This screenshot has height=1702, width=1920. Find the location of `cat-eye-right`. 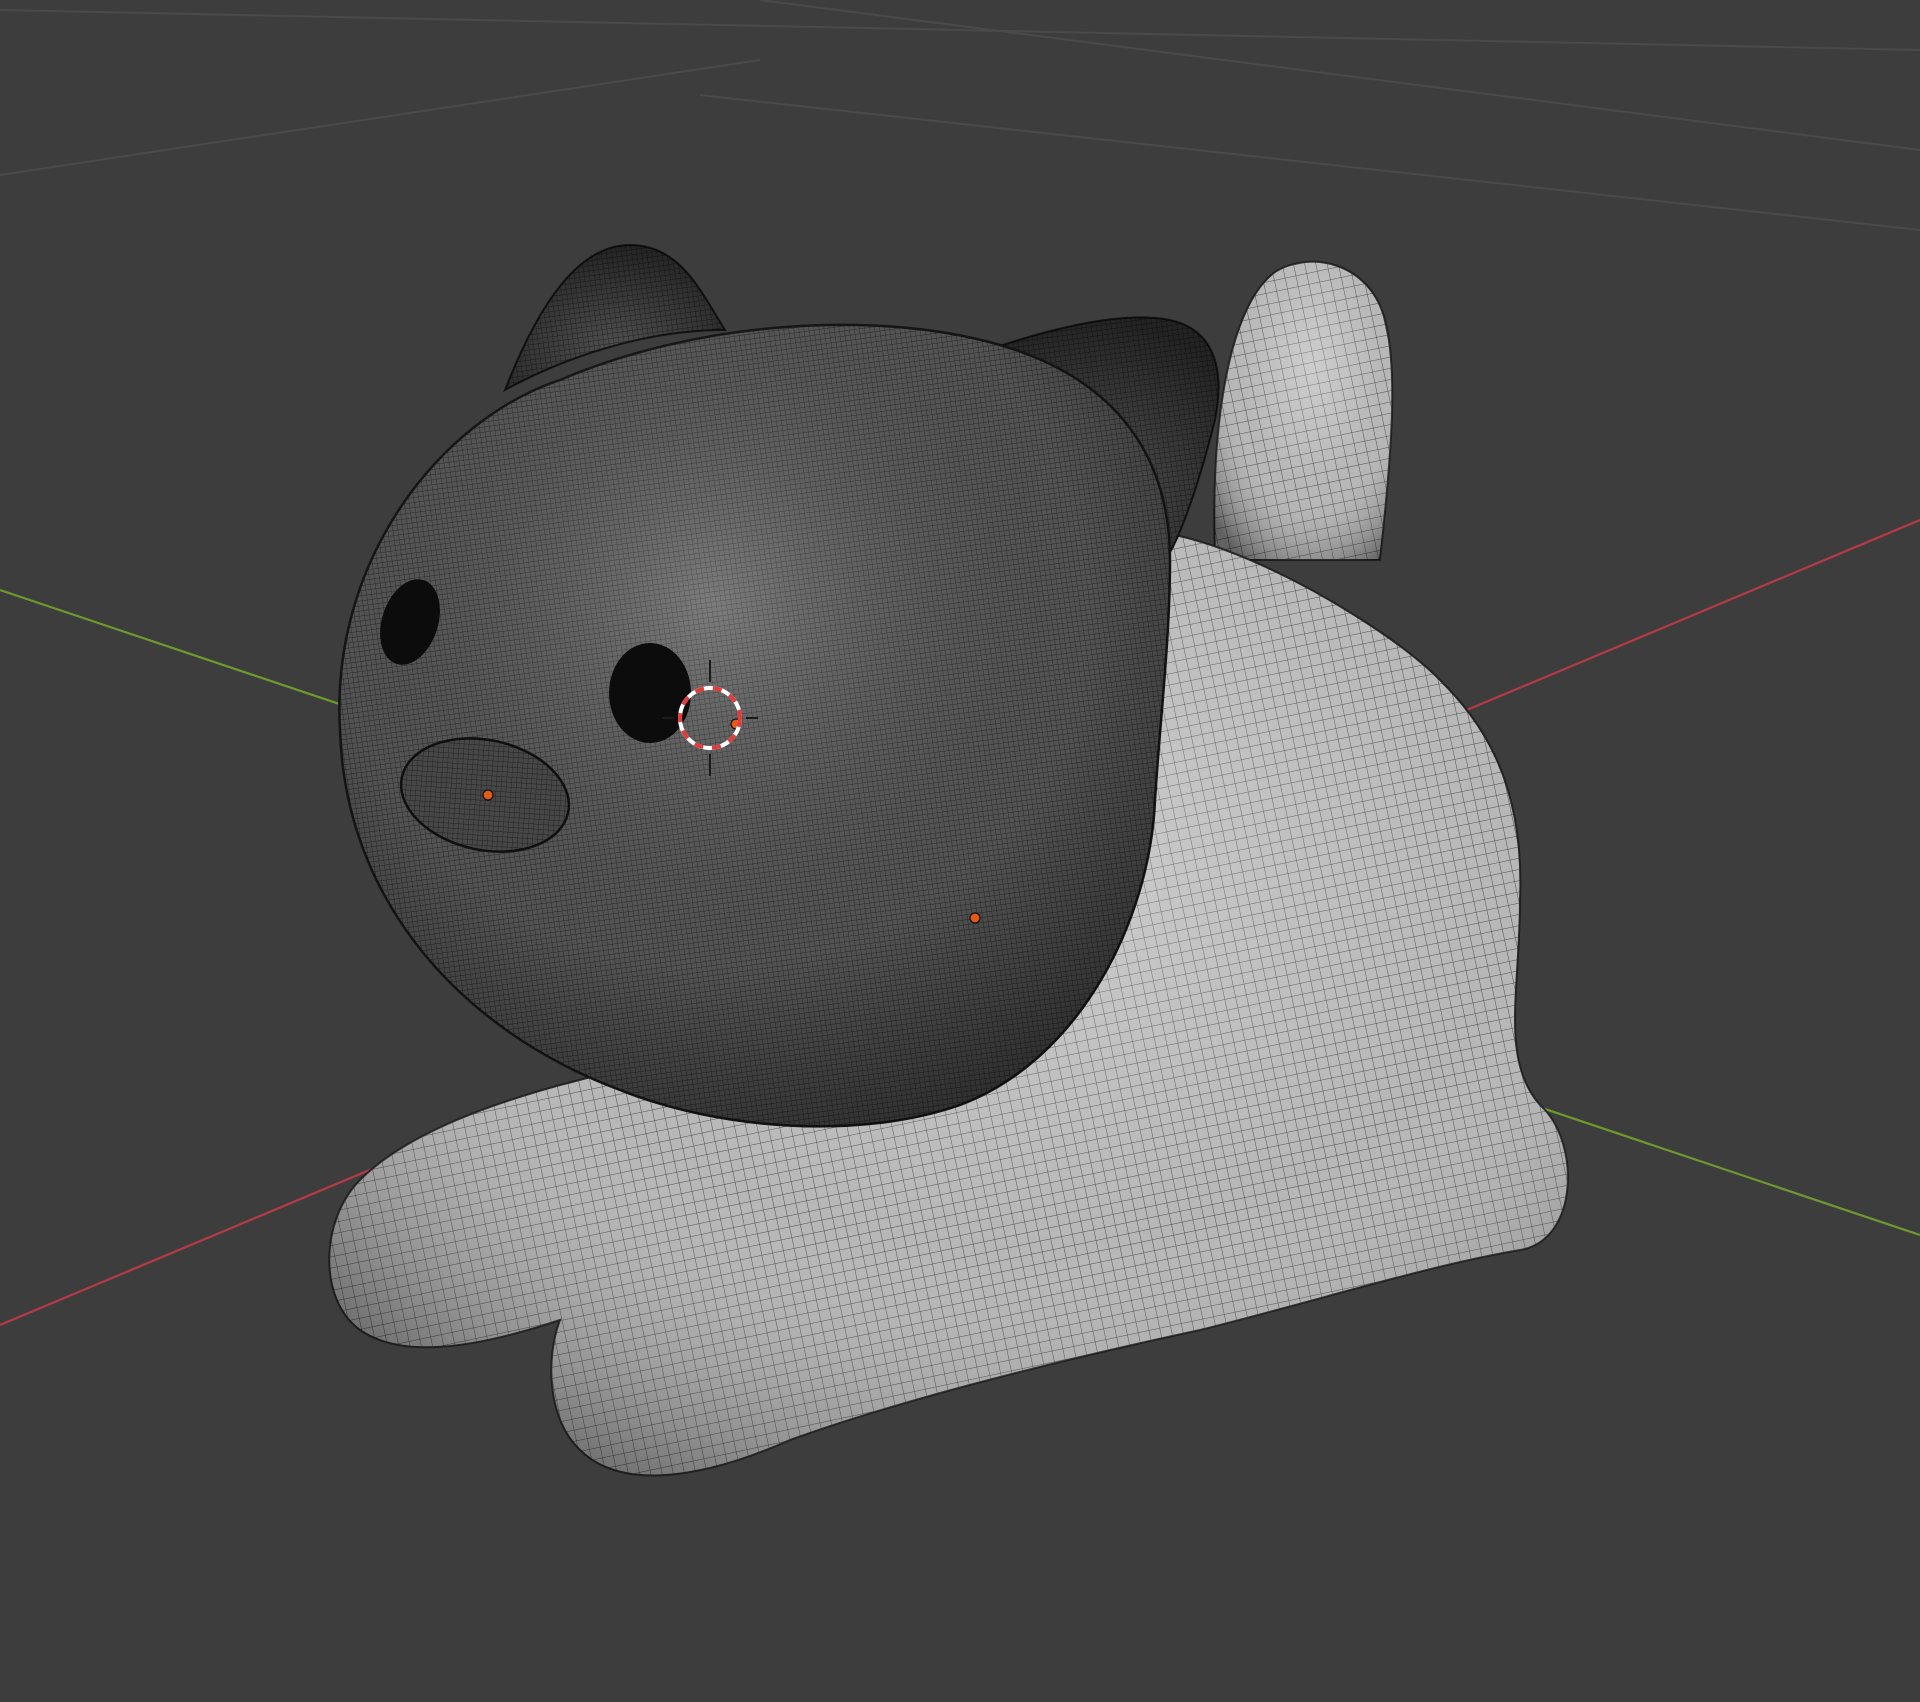

cat-eye-right is located at coordinates (650, 693).